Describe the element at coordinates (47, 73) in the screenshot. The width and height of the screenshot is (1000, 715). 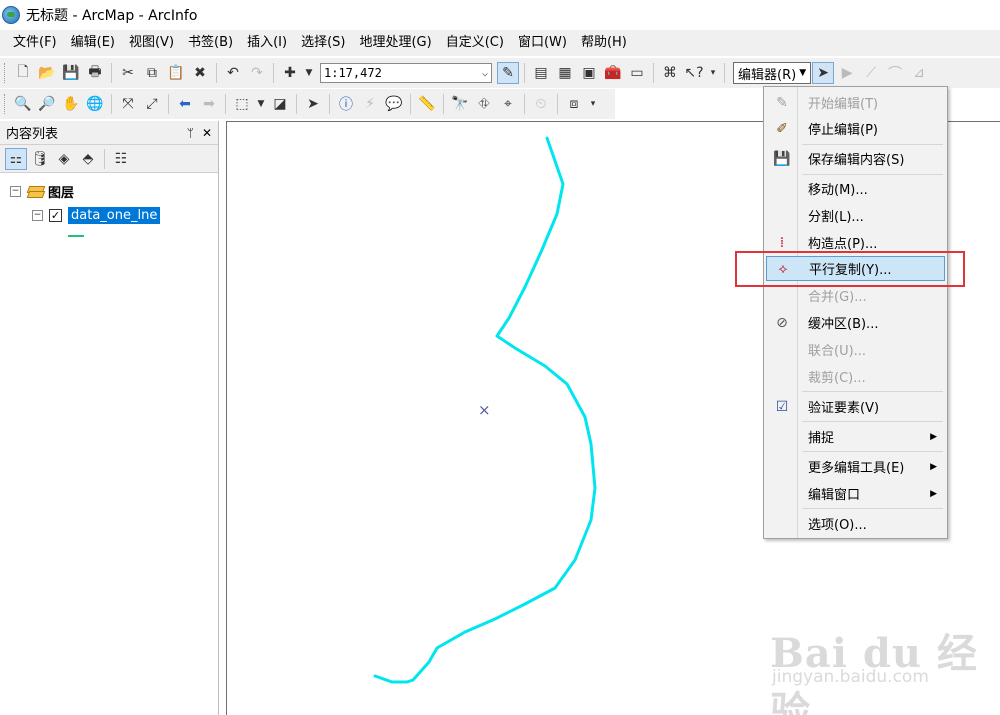
I see `open-folder-icon: 📂` at that location.